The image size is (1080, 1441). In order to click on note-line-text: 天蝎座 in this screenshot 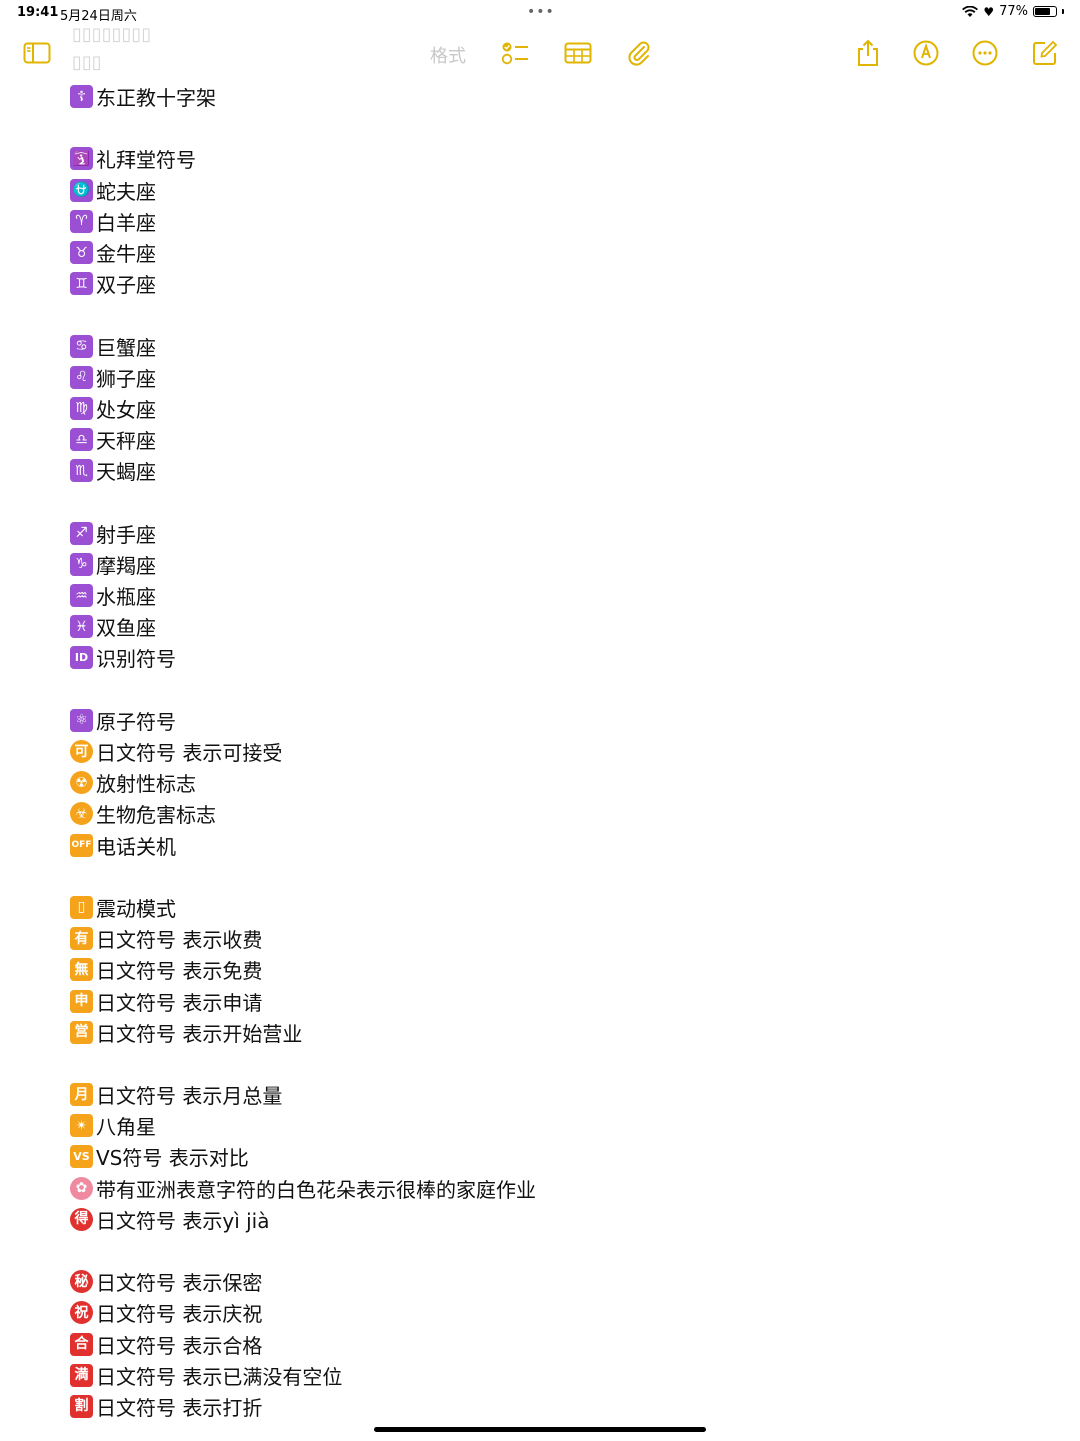, I will do `click(126, 472)`.